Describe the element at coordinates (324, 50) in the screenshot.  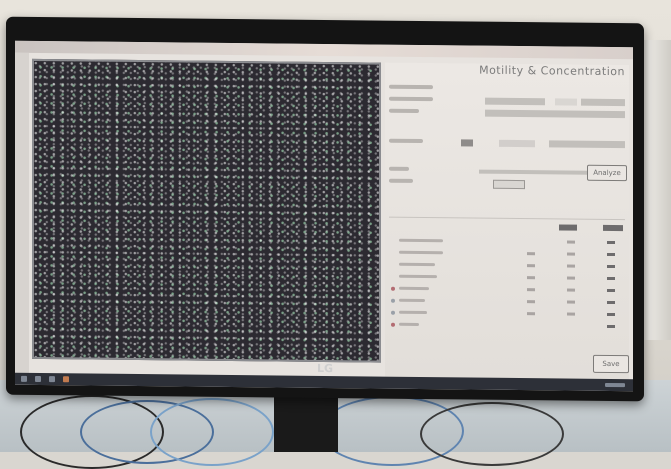
I see `app-titlebar` at that location.